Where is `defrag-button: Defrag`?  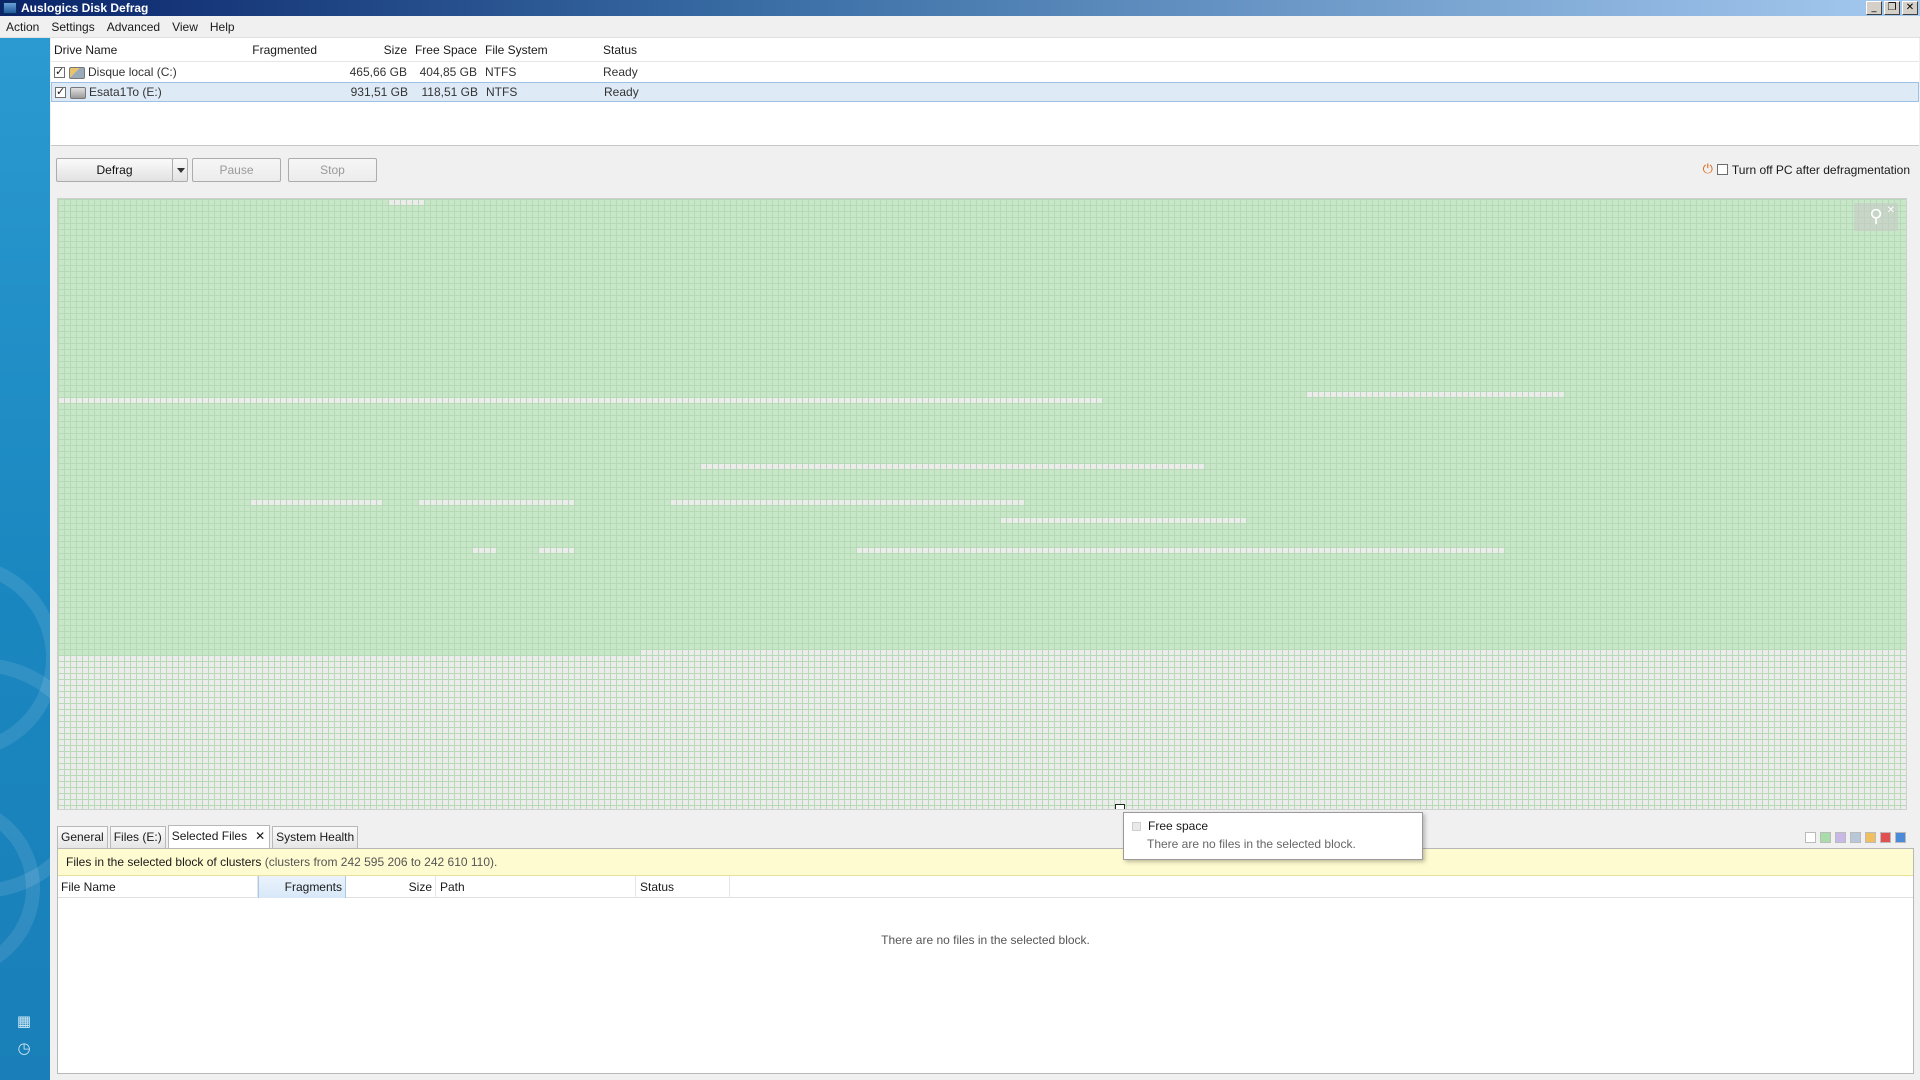
defrag-button: Defrag is located at coordinates (114, 170).